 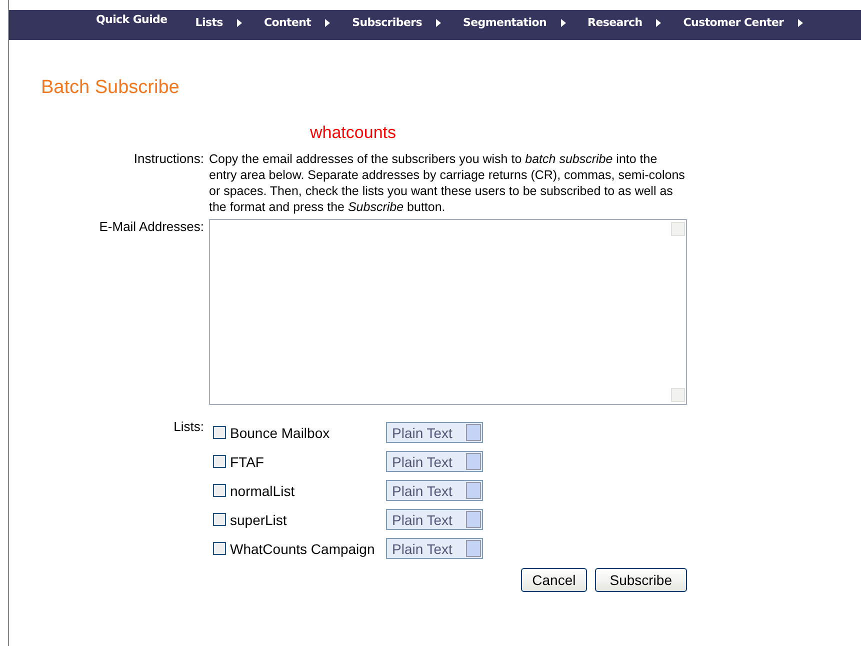 What do you see at coordinates (625, 19) in the screenshot?
I see `nav-item: Research` at bounding box center [625, 19].